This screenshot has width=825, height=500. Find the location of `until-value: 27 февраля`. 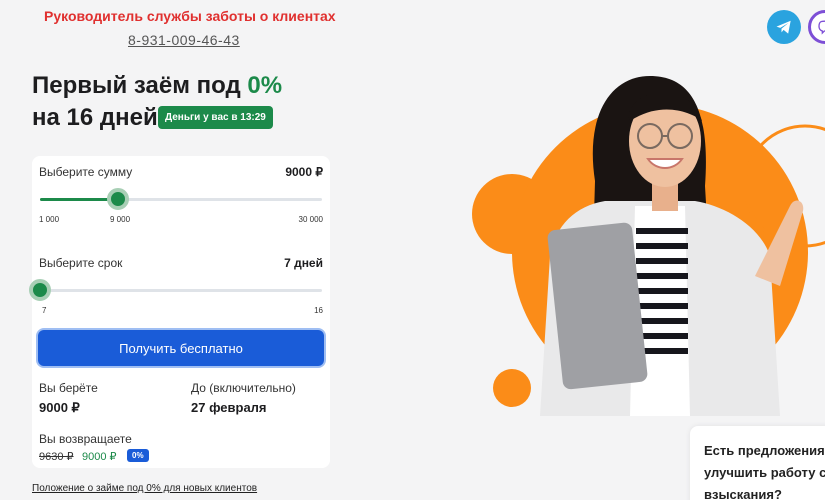

until-value: 27 февраля is located at coordinates (229, 407).